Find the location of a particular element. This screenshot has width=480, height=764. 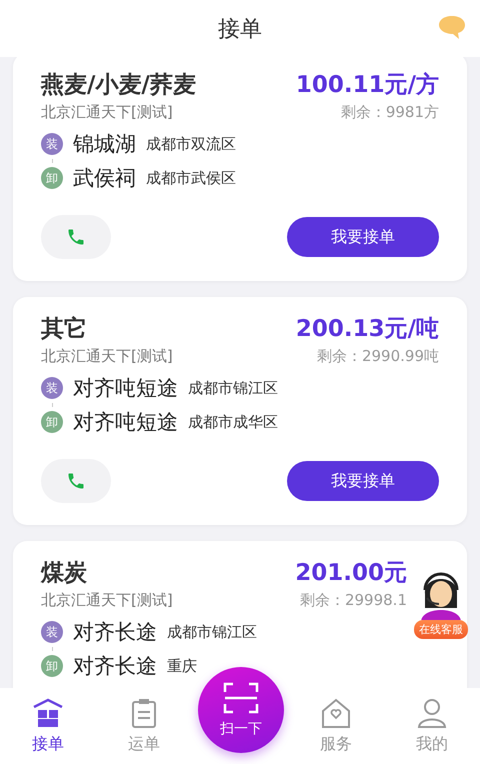

place-name: 武侯祠 is located at coordinates (104, 178).